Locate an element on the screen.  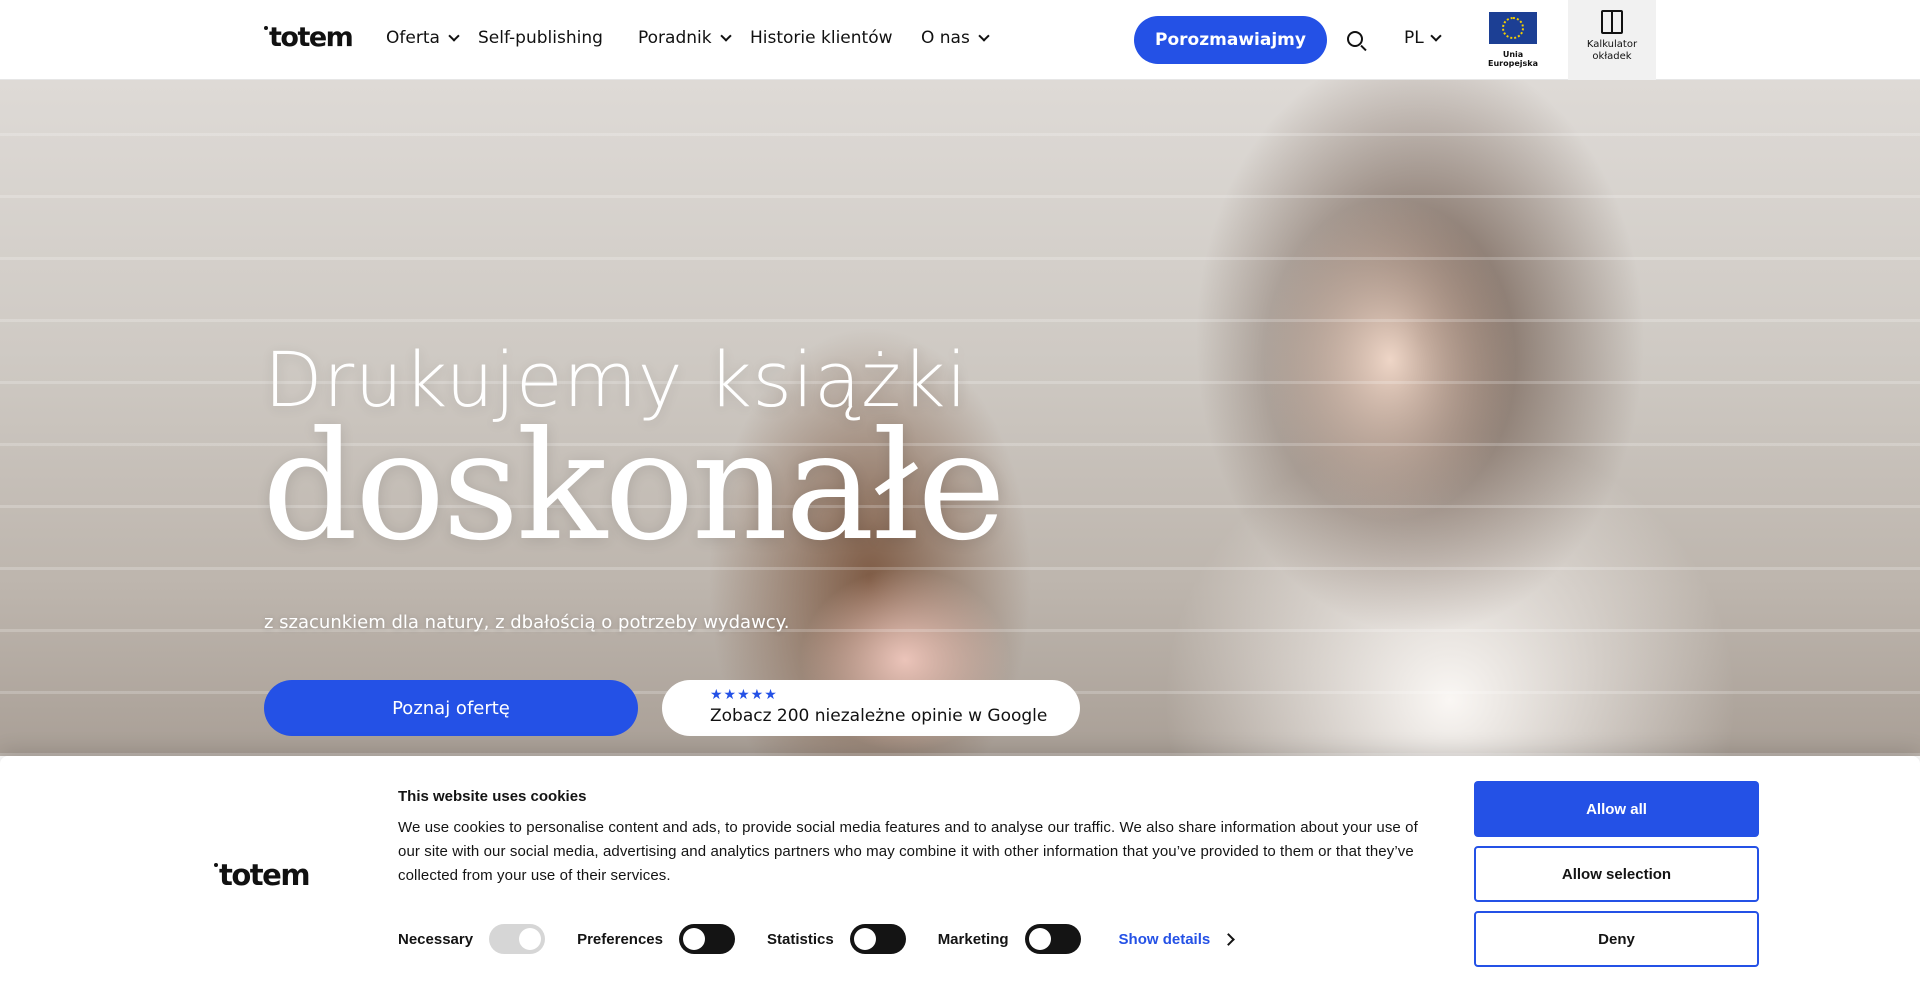
cookie-title: This website uses cookies is located at coordinates (492, 796).